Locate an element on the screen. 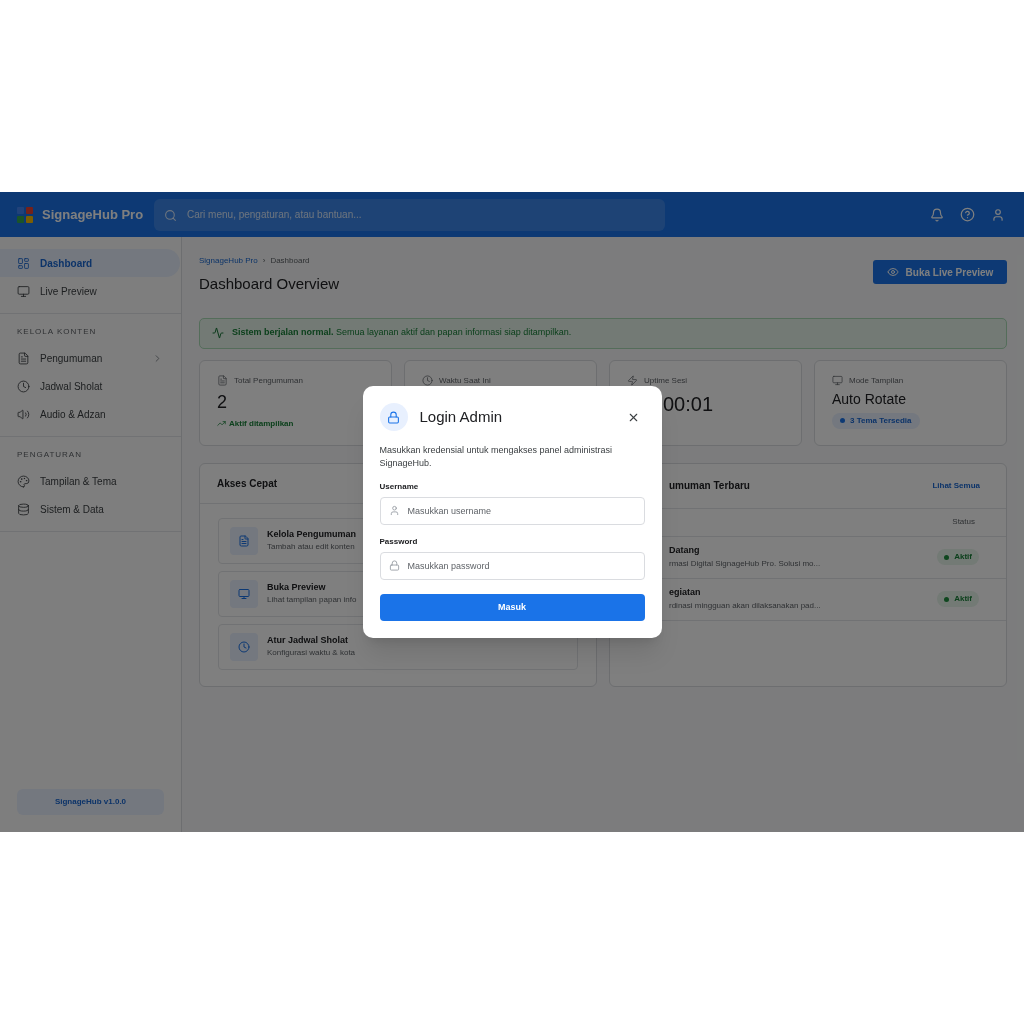 The image size is (1024, 1024). stat-label: Waktu Saat Ini is located at coordinates (465, 380).